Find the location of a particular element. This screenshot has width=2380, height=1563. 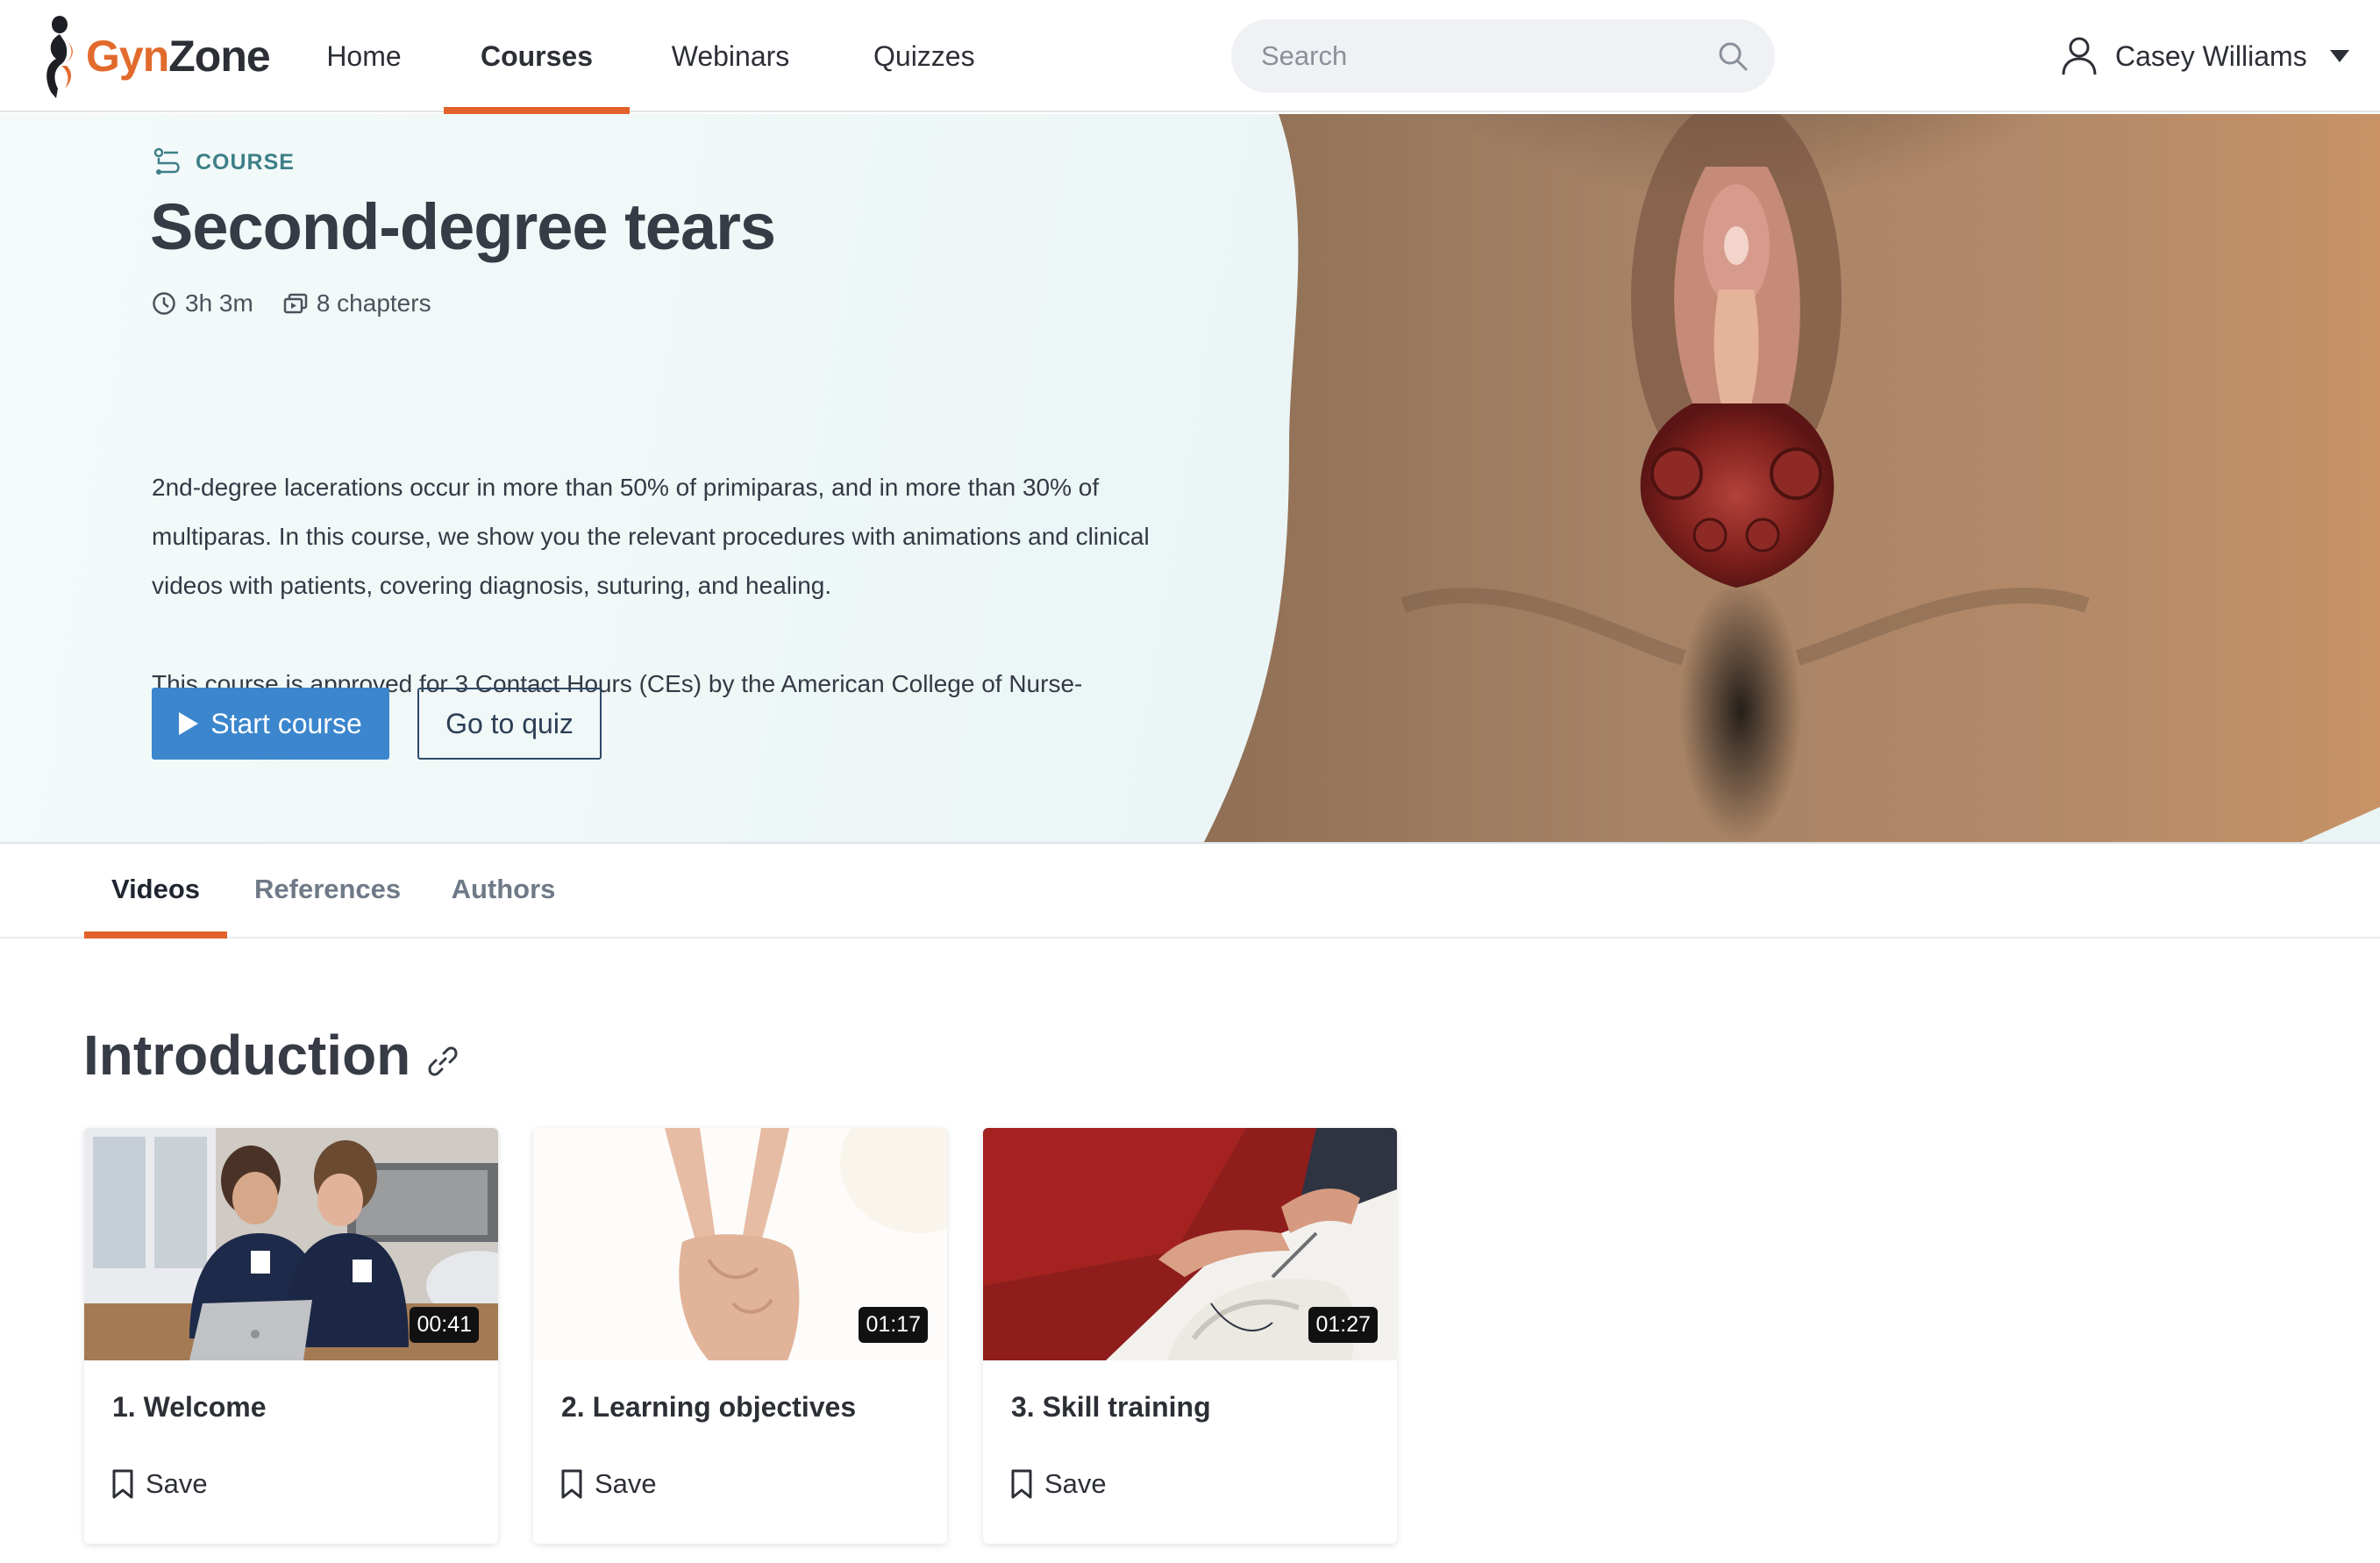

video-title: 1. Welcome is located at coordinates (189, 1407).